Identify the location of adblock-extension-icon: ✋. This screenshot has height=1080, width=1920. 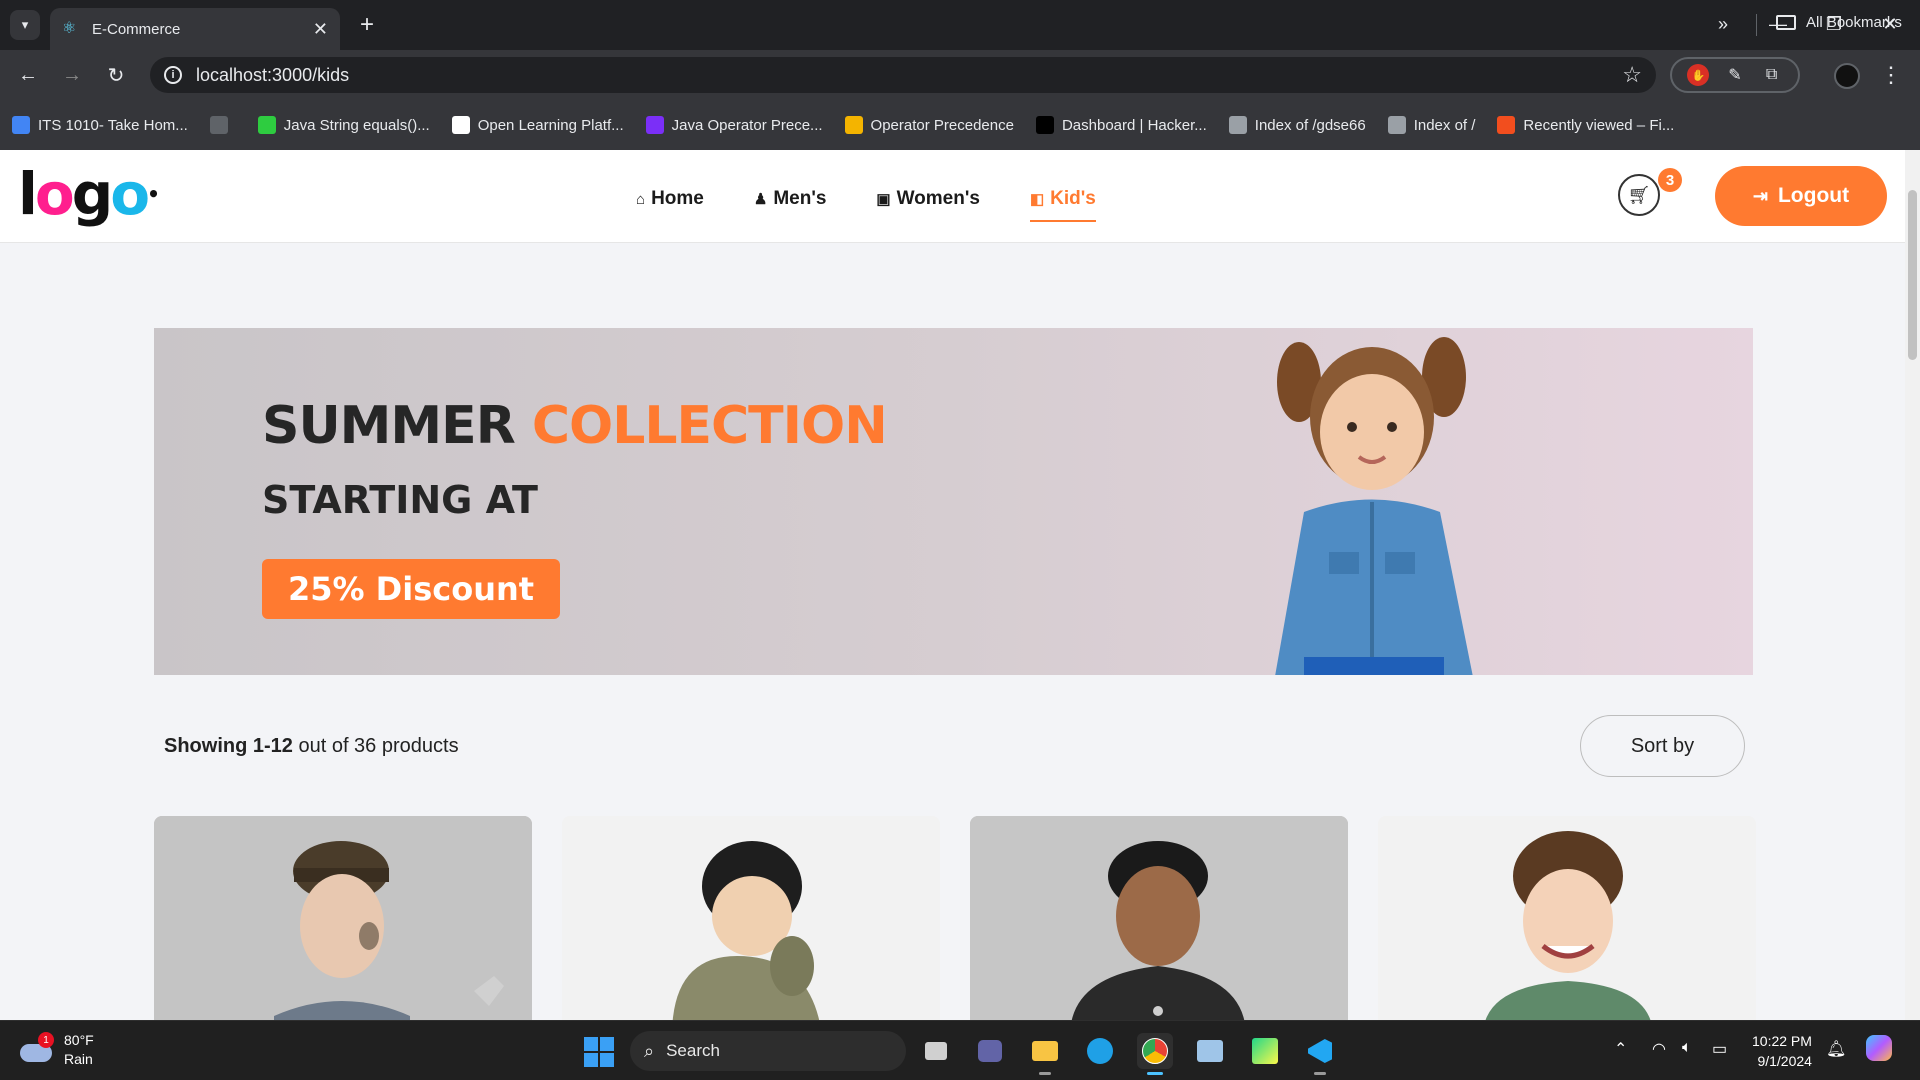
(1698, 75).